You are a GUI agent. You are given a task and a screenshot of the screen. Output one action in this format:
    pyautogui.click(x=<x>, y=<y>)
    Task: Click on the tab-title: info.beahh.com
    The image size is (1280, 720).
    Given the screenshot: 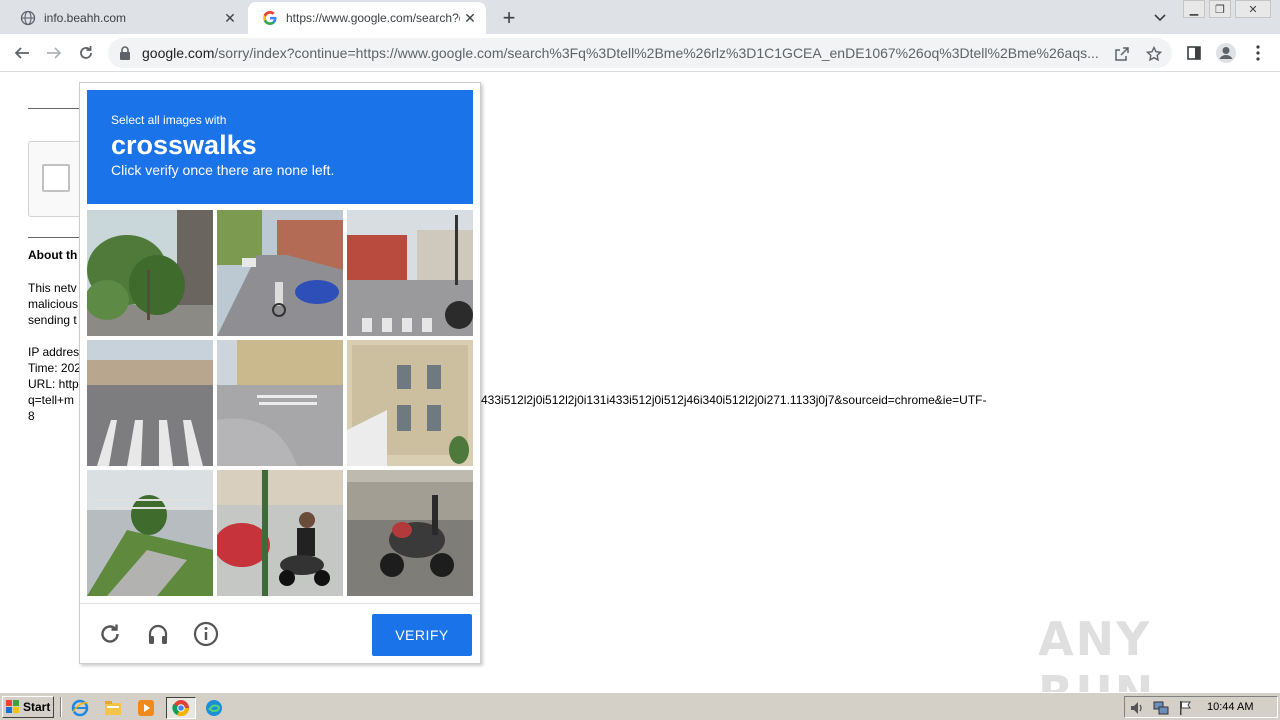 What is the action you would take?
    pyautogui.click(x=85, y=18)
    